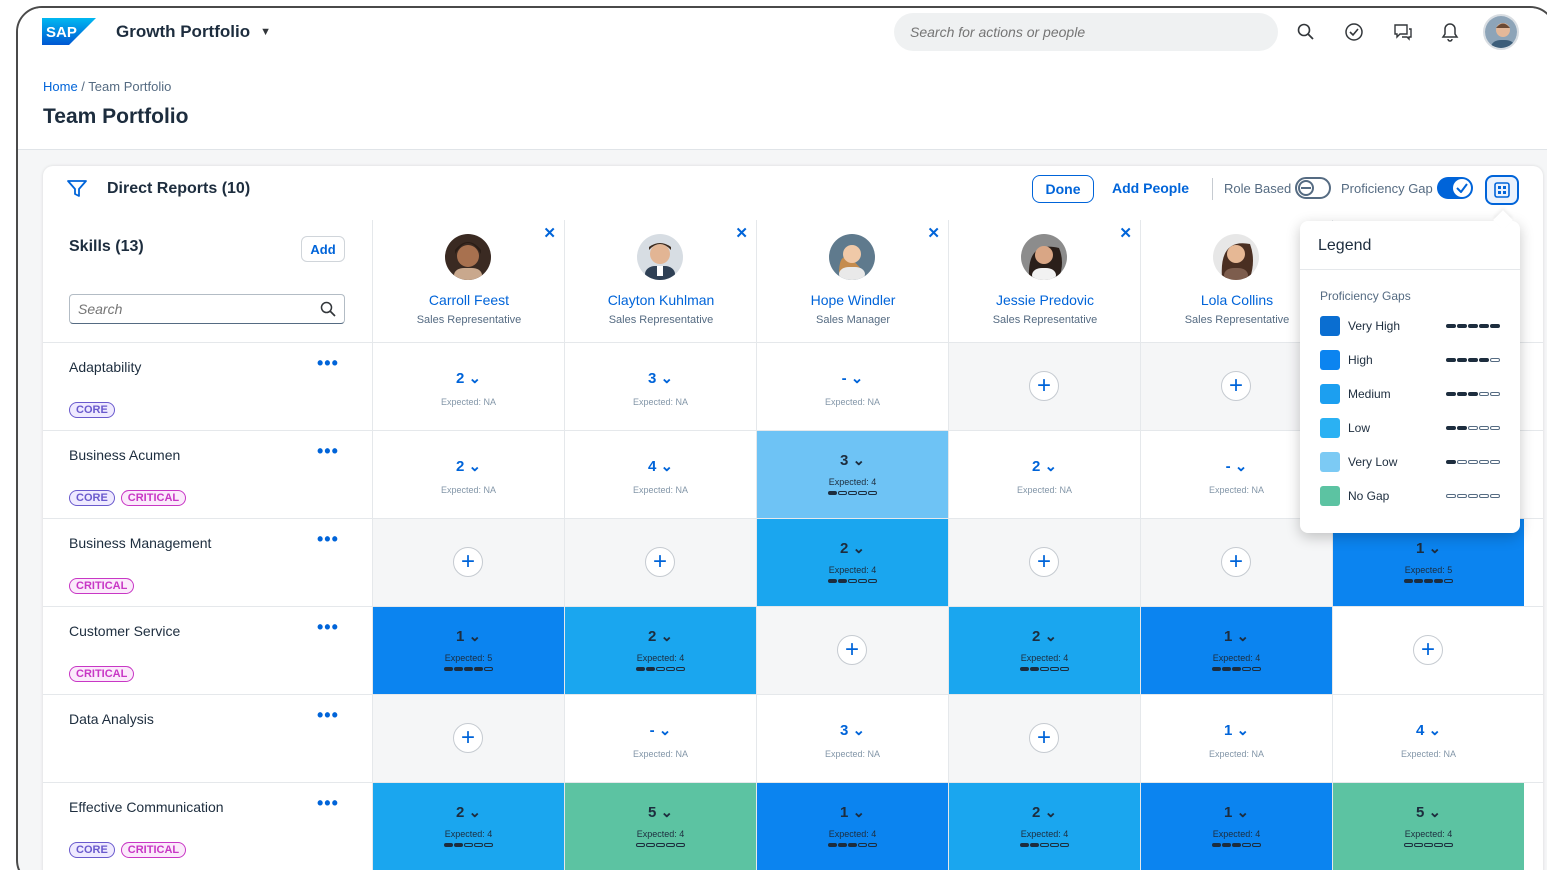  I want to click on proficiency-cell: 1 ⌄ Expected: 5, so click(468, 650).